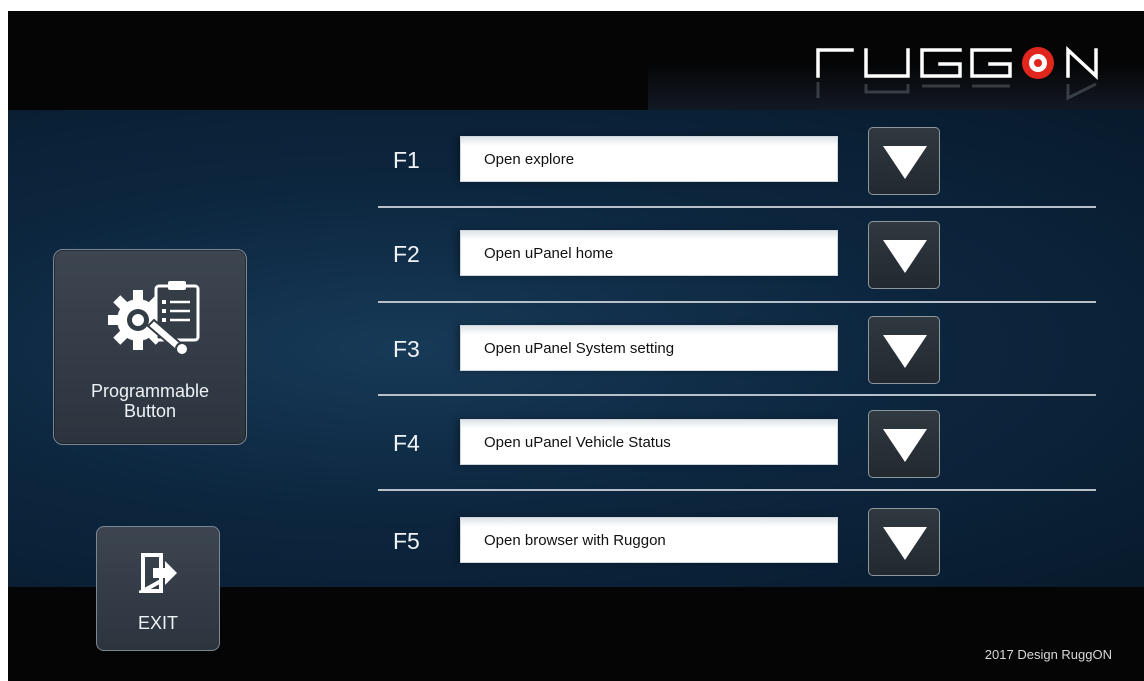  What do you see at coordinates (529, 159) in the screenshot?
I see `function-action-text: Open explore` at bounding box center [529, 159].